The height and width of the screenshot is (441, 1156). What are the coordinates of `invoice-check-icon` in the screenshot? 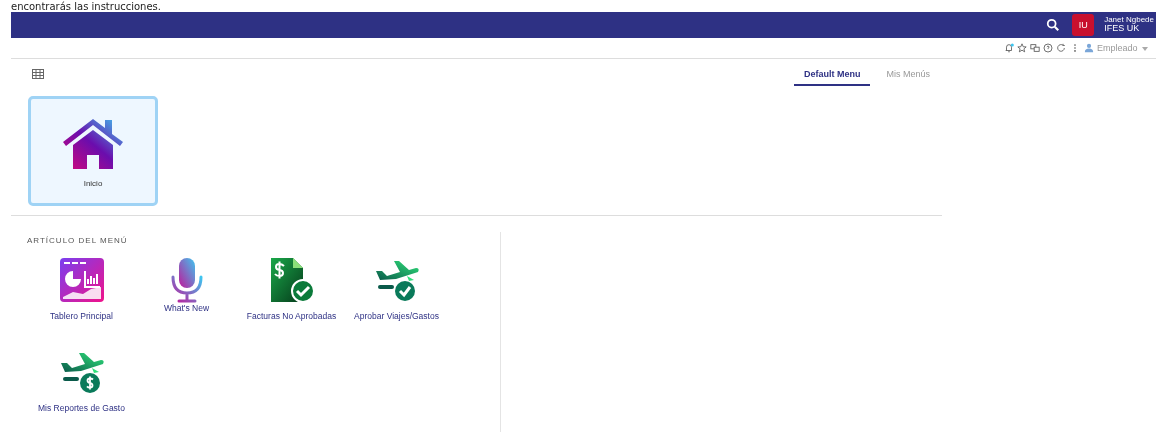 It's located at (291, 280).